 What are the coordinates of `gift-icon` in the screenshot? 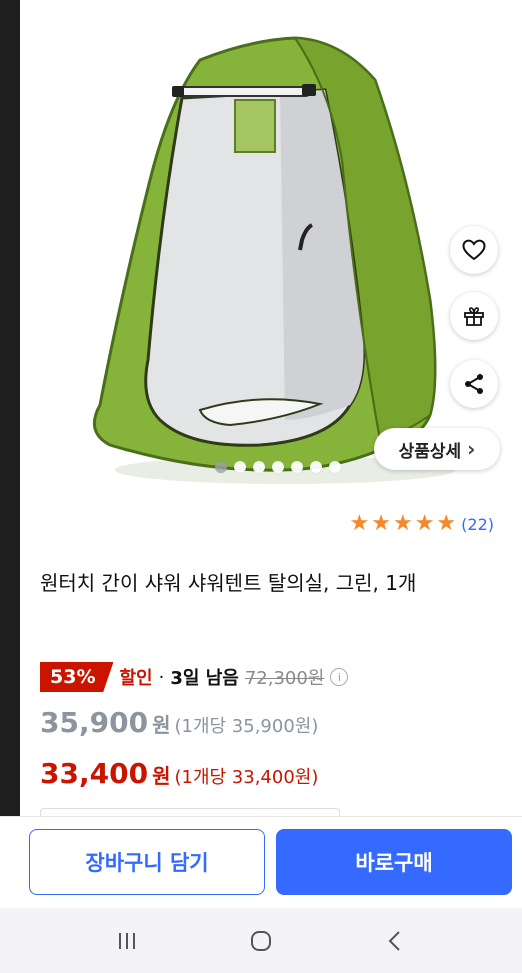 It's located at (474, 316).